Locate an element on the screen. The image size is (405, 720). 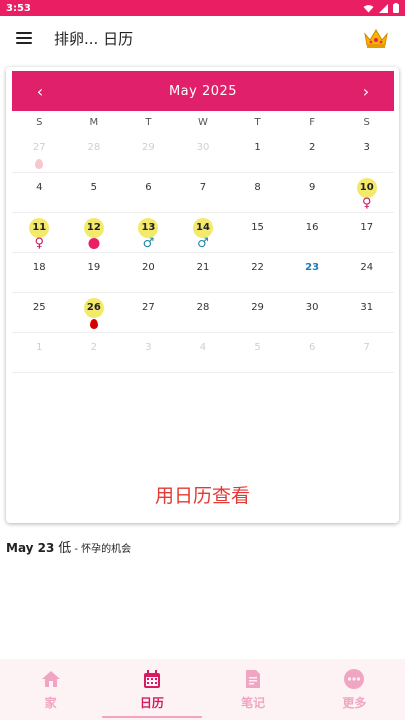
calendar-day: 23 is located at coordinates (312, 272).